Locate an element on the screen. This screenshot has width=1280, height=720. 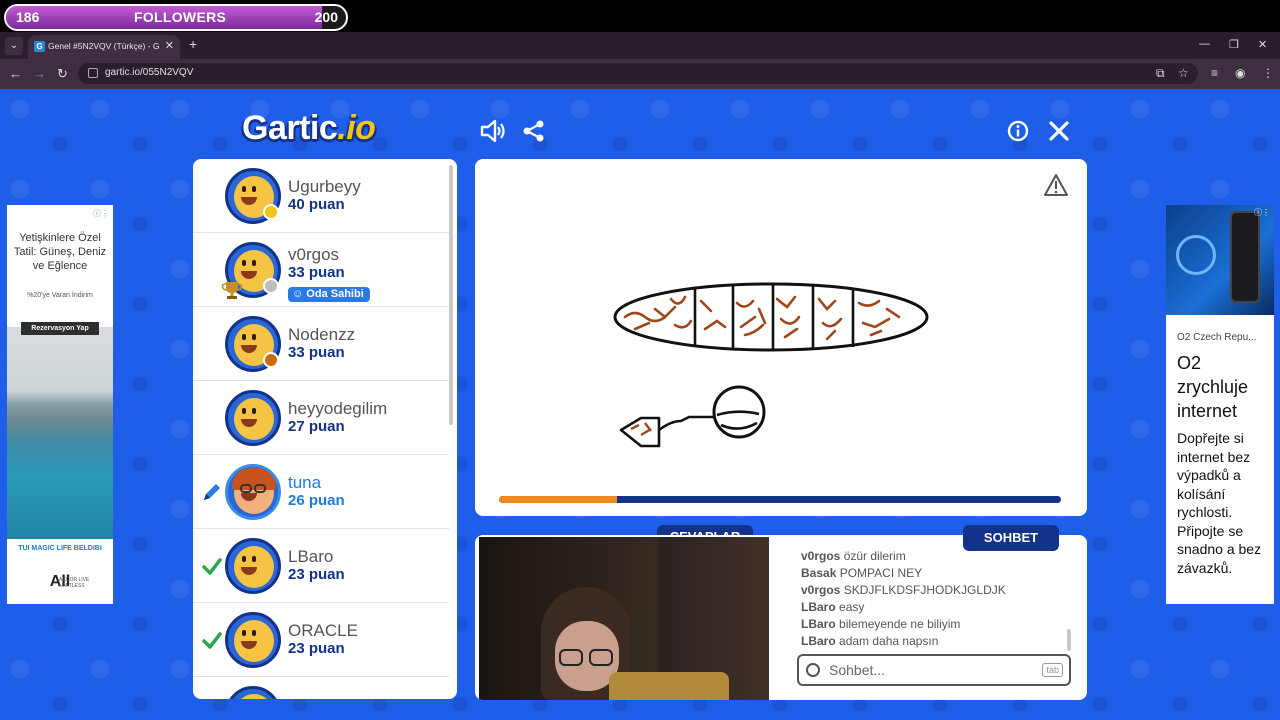
player-name: tuna is located at coordinates (305, 482).